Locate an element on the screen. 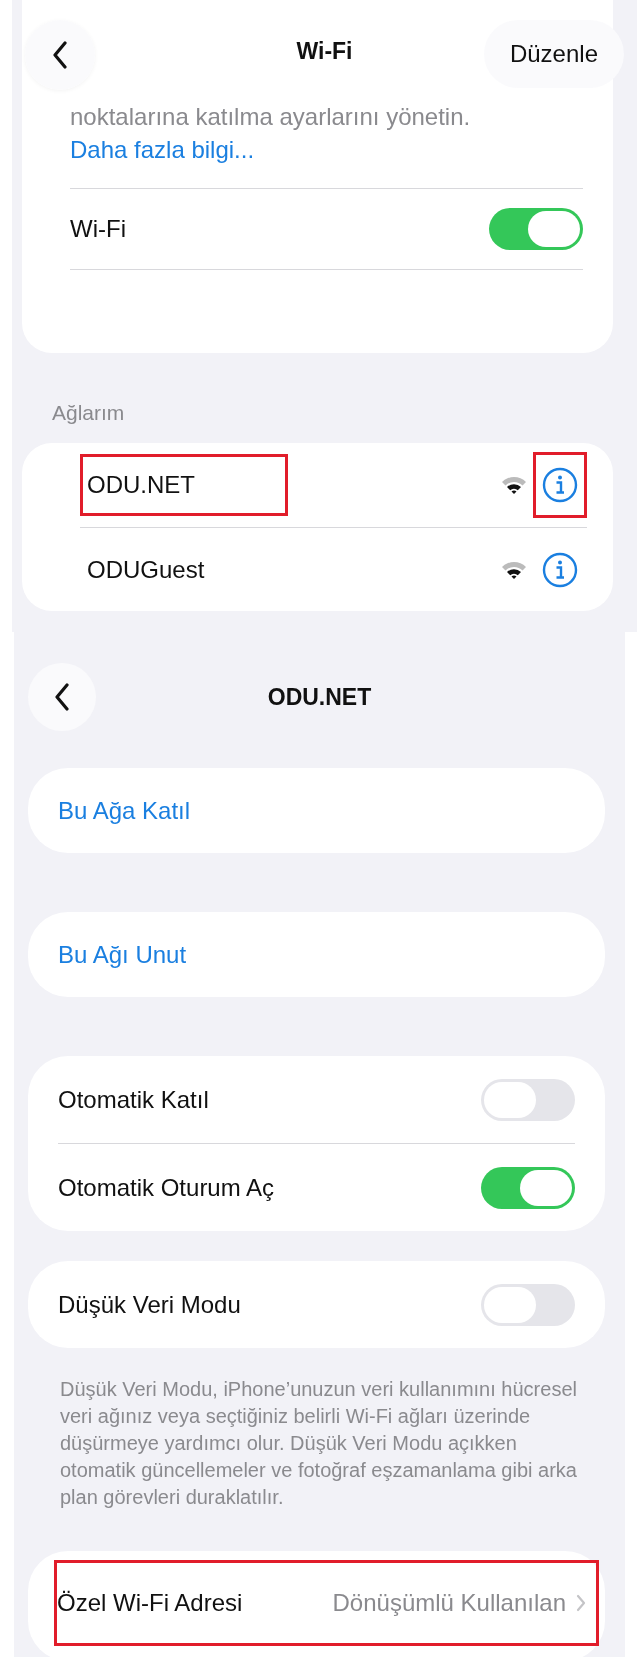 Image resolution: width=637 pixels, height=1657 pixels. nav-title: ODU.NET is located at coordinates (319, 697).